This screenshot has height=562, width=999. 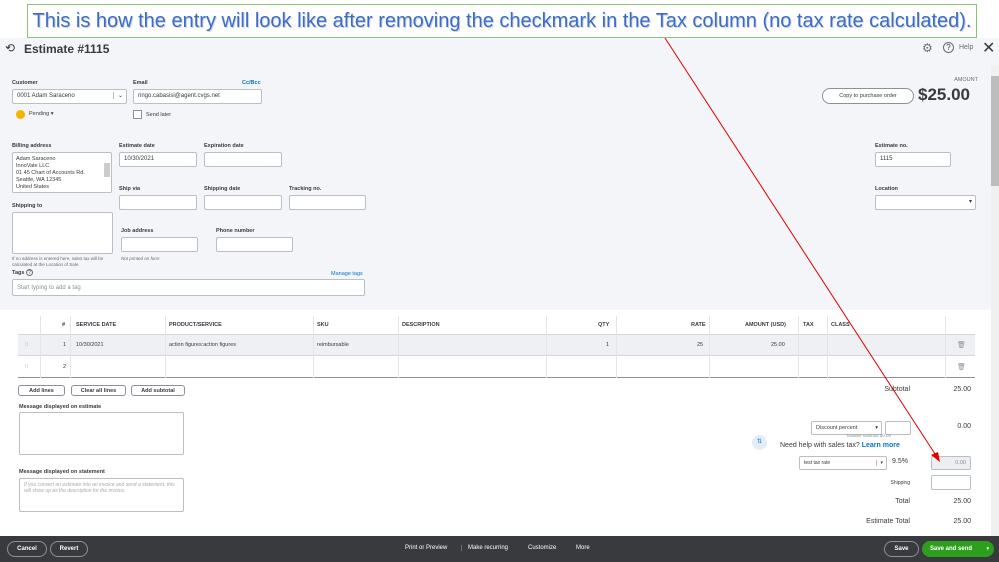 I want to click on arrow-head, so click(x=935, y=457).